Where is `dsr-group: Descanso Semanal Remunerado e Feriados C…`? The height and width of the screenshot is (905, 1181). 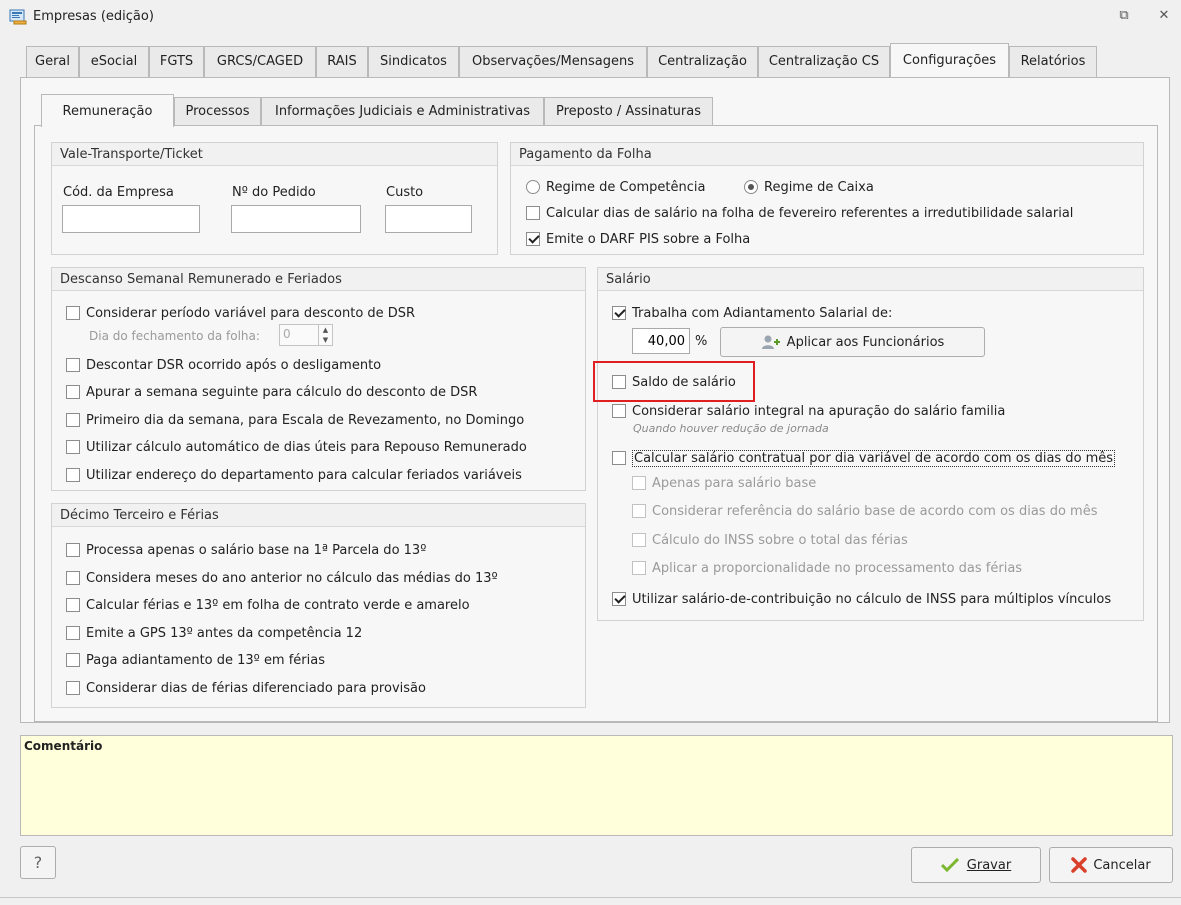 dsr-group: Descanso Semanal Remunerado e Feriados C… is located at coordinates (318, 379).